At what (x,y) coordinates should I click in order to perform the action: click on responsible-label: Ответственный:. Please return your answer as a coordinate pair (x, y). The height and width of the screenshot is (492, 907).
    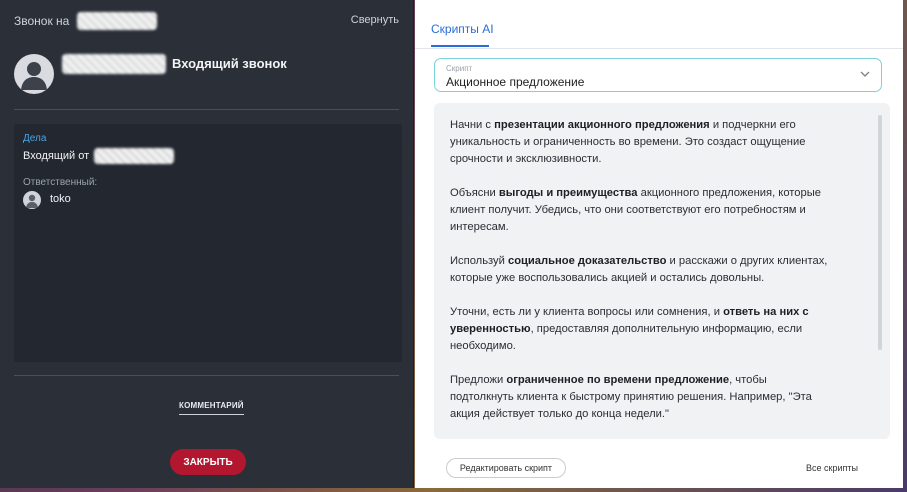
    Looking at the image, I should click on (60, 182).